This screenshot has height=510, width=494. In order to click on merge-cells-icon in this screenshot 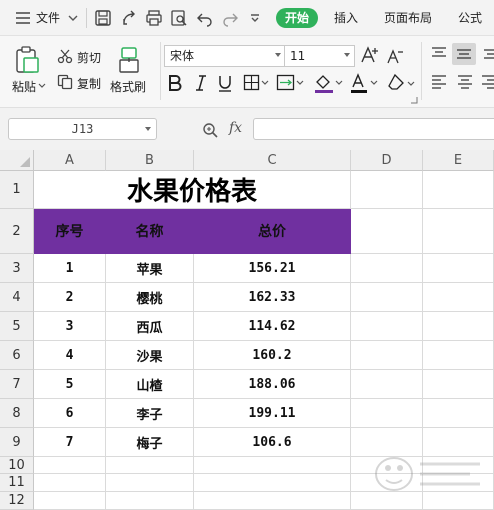, I will do `click(290, 83)`.